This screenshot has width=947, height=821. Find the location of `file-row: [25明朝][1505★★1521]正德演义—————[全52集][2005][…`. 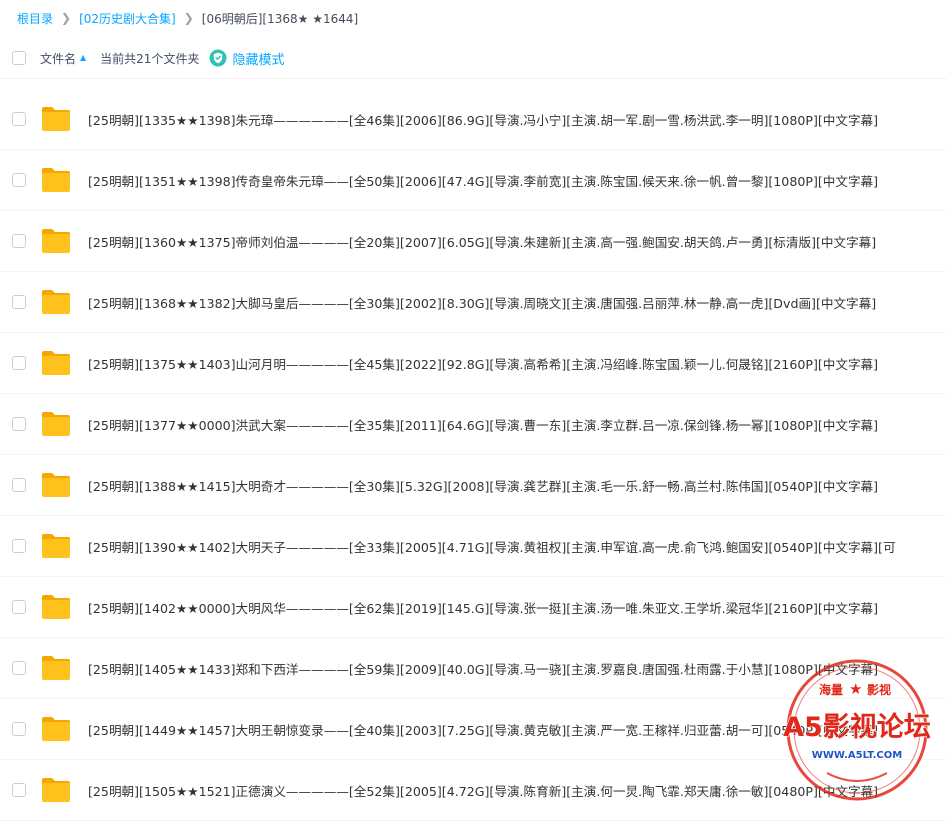

file-row: [25明朝][1505★★1521]正德演义—————[全52集][2005][… is located at coordinates (473, 790).